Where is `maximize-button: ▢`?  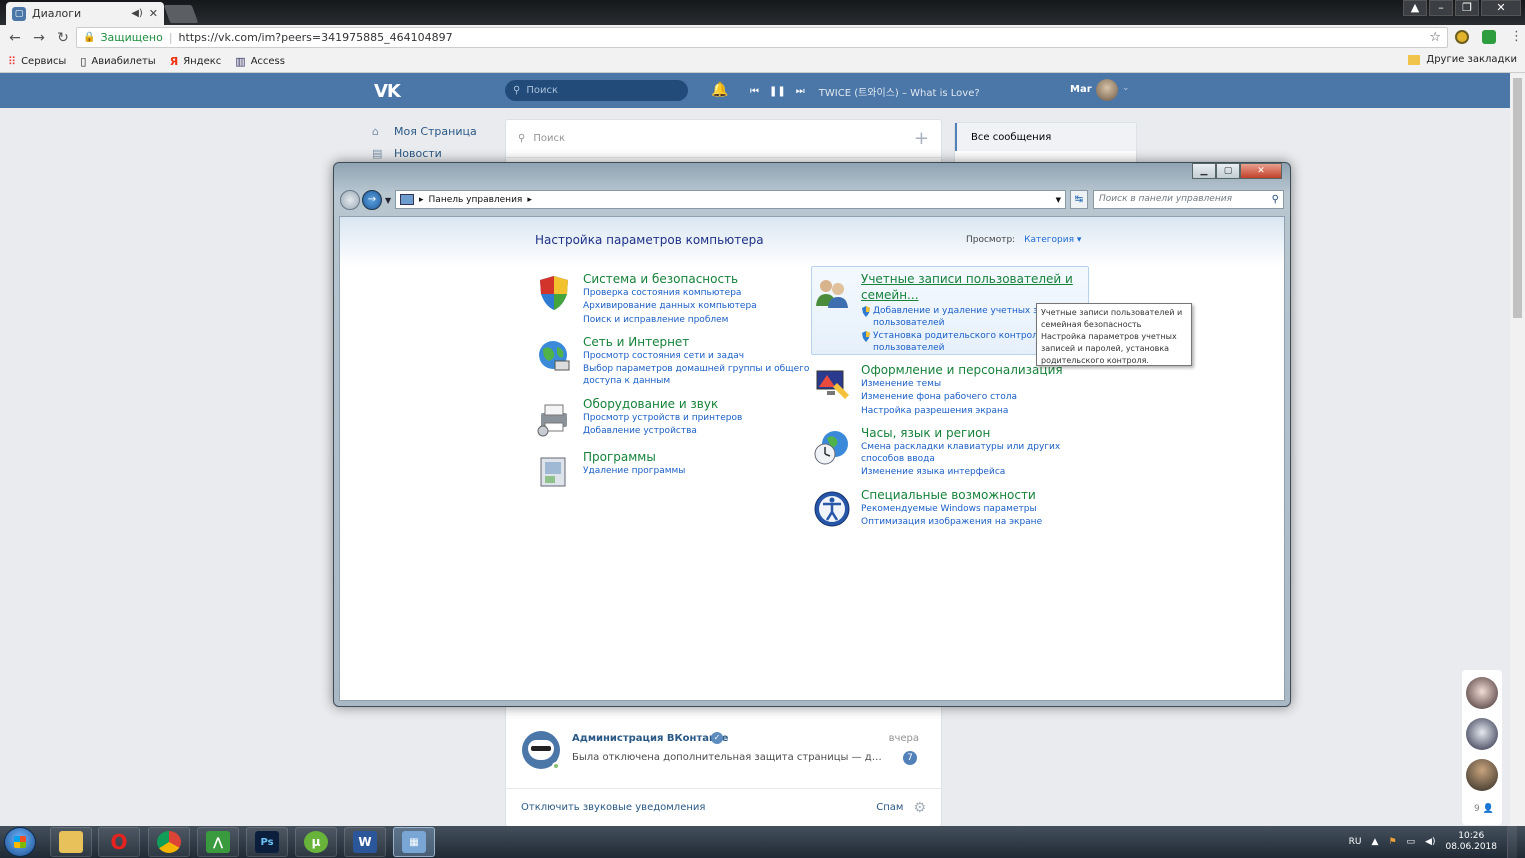
maximize-button: ▢ is located at coordinates (1228, 171).